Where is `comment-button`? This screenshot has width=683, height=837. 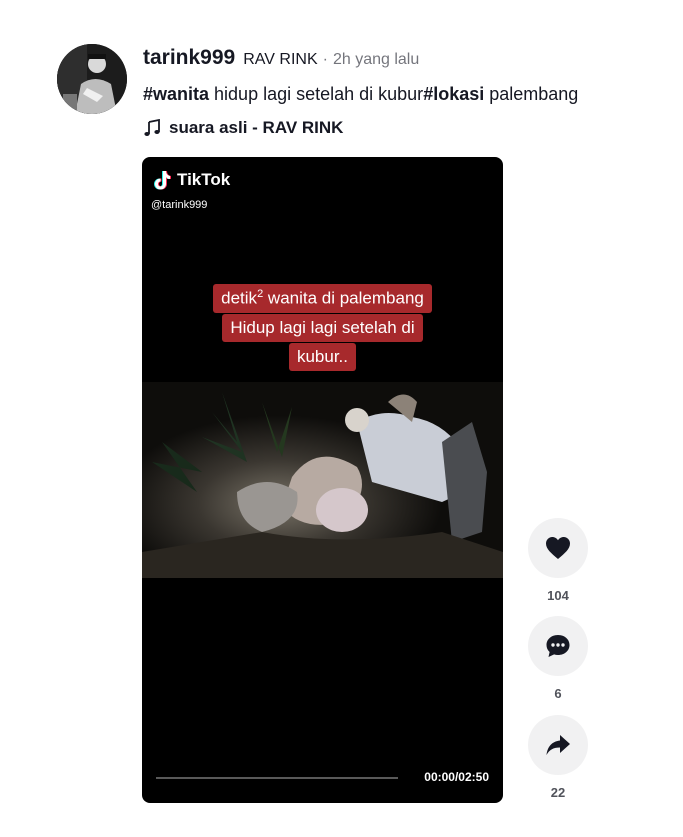 comment-button is located at coordinates (558, 646).